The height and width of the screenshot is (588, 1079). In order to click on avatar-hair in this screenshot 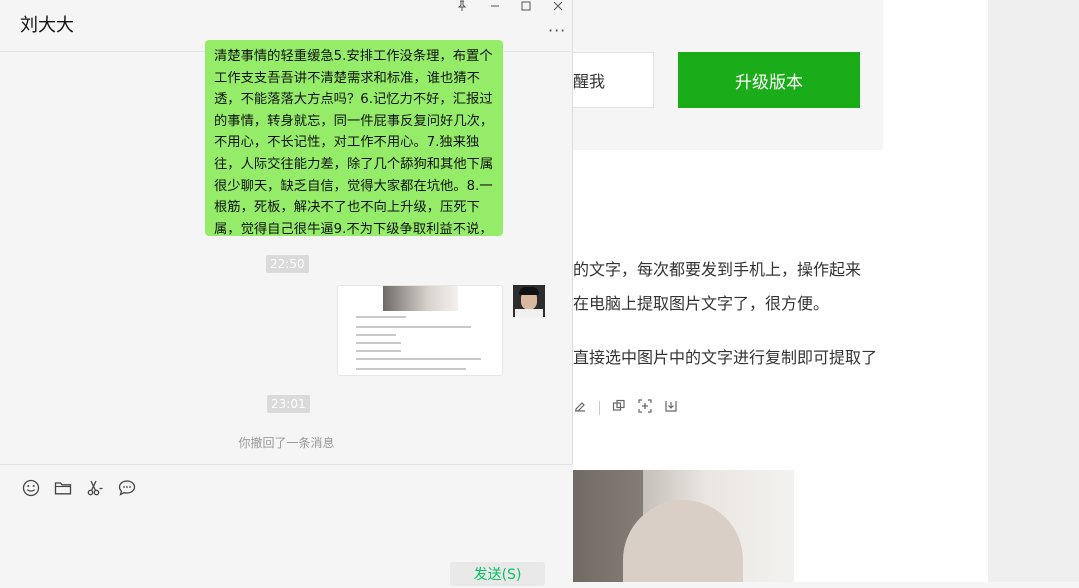, I will do `click(529, 291)`.